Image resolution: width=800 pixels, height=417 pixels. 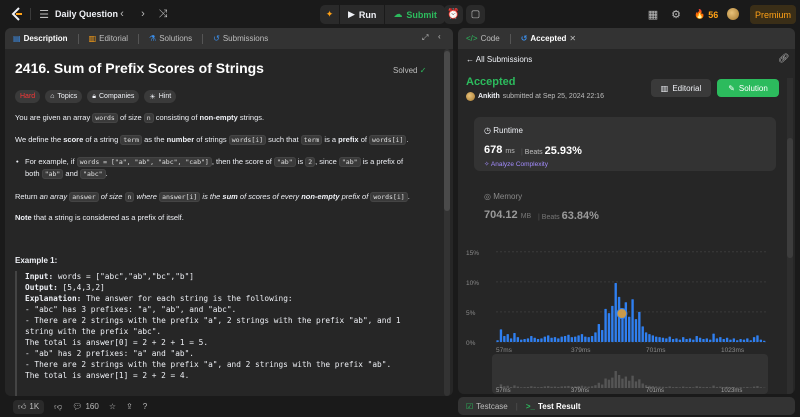 What do you see at coordinates (163, 14) in the screenshot?
I see `shuffle-icon: ⤨` at bounding box center [163, 14].